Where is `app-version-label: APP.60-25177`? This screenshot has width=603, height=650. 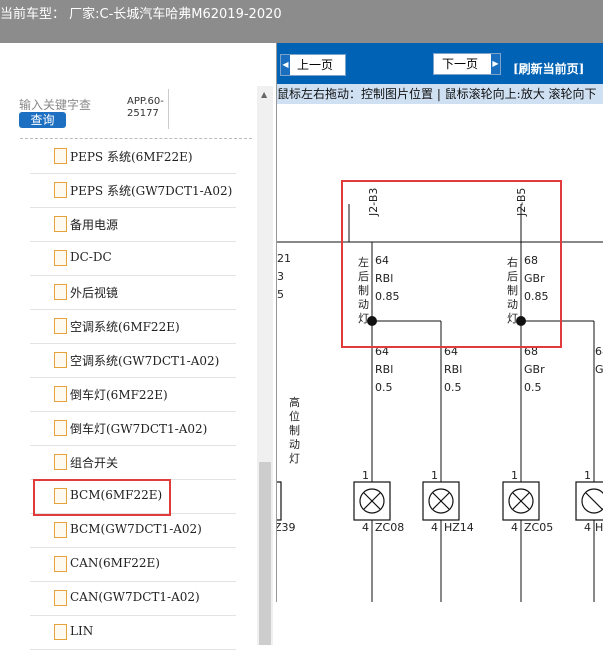
app-version-label: APP.60-25177 is located at coordinates (145, 107).